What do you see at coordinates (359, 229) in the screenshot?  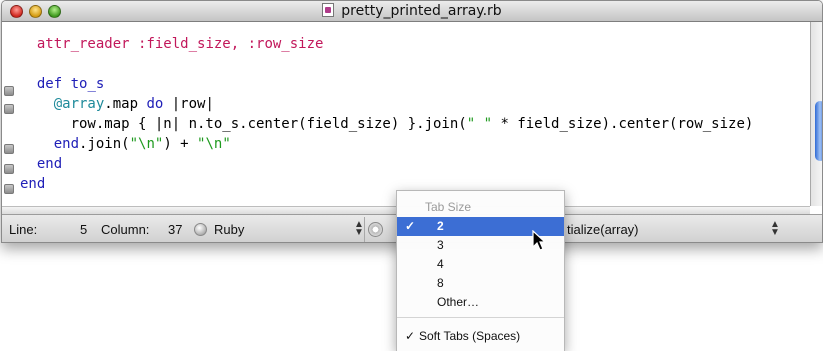 I see `language-popup-arrows-icon: ▲ ▼` at bounding box center [359, 229].